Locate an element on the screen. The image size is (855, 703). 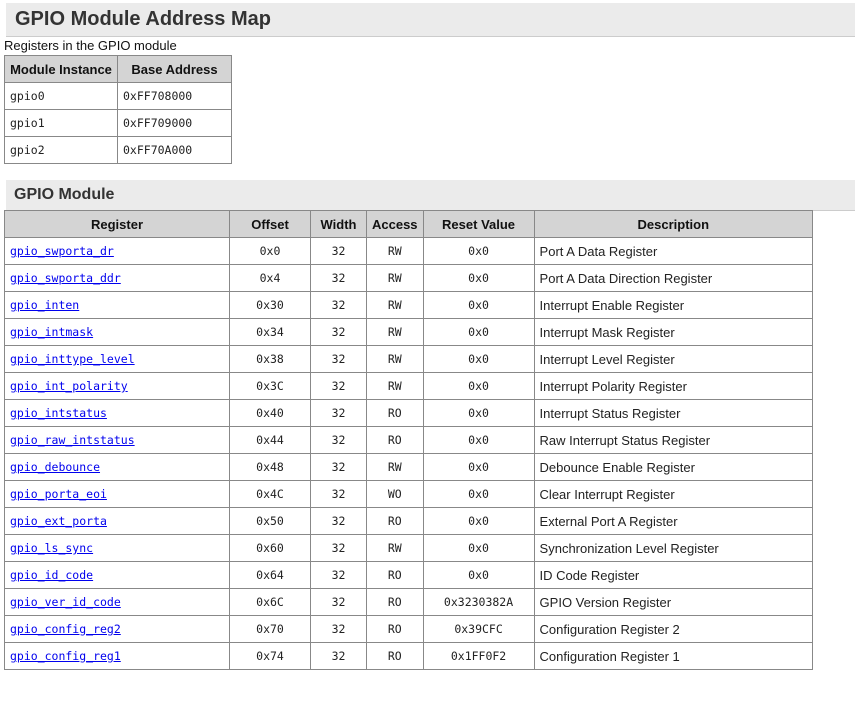
column-header: Width is located at coordinates (338, 224).